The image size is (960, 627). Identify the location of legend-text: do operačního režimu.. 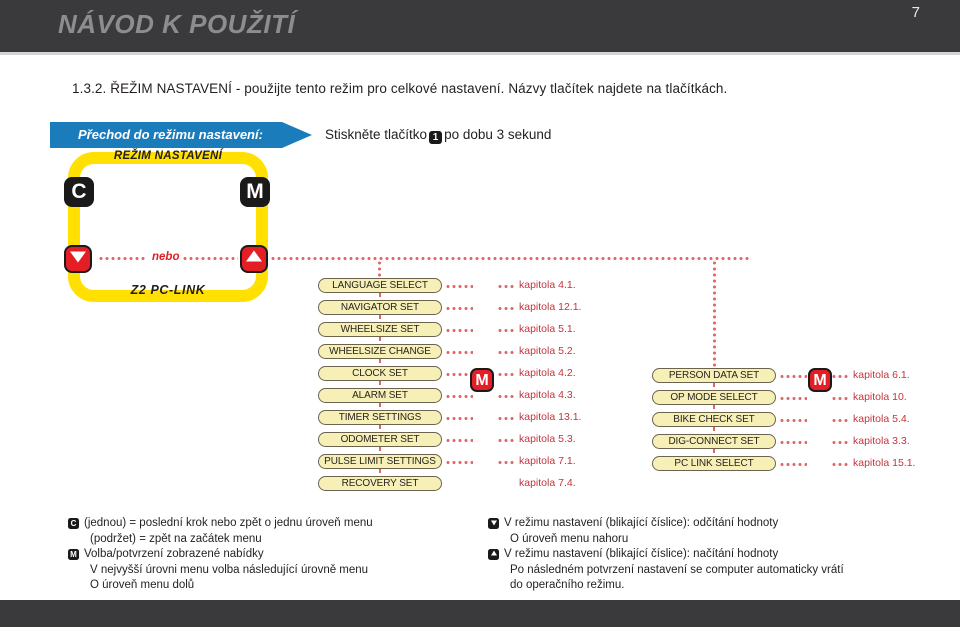
(567, 585).